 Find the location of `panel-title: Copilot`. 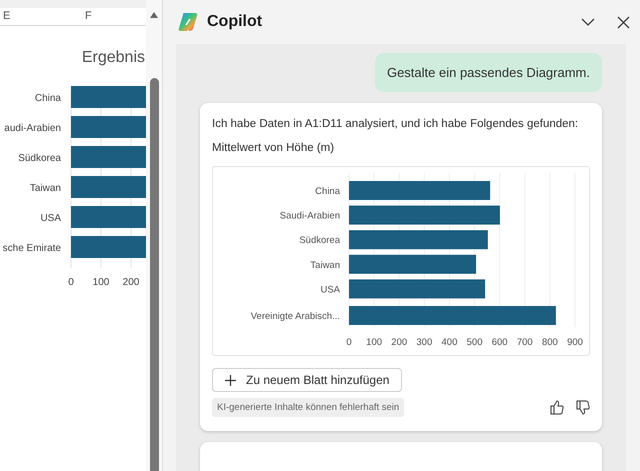

panel-title: Copilot is located at coordinates (235, 22).